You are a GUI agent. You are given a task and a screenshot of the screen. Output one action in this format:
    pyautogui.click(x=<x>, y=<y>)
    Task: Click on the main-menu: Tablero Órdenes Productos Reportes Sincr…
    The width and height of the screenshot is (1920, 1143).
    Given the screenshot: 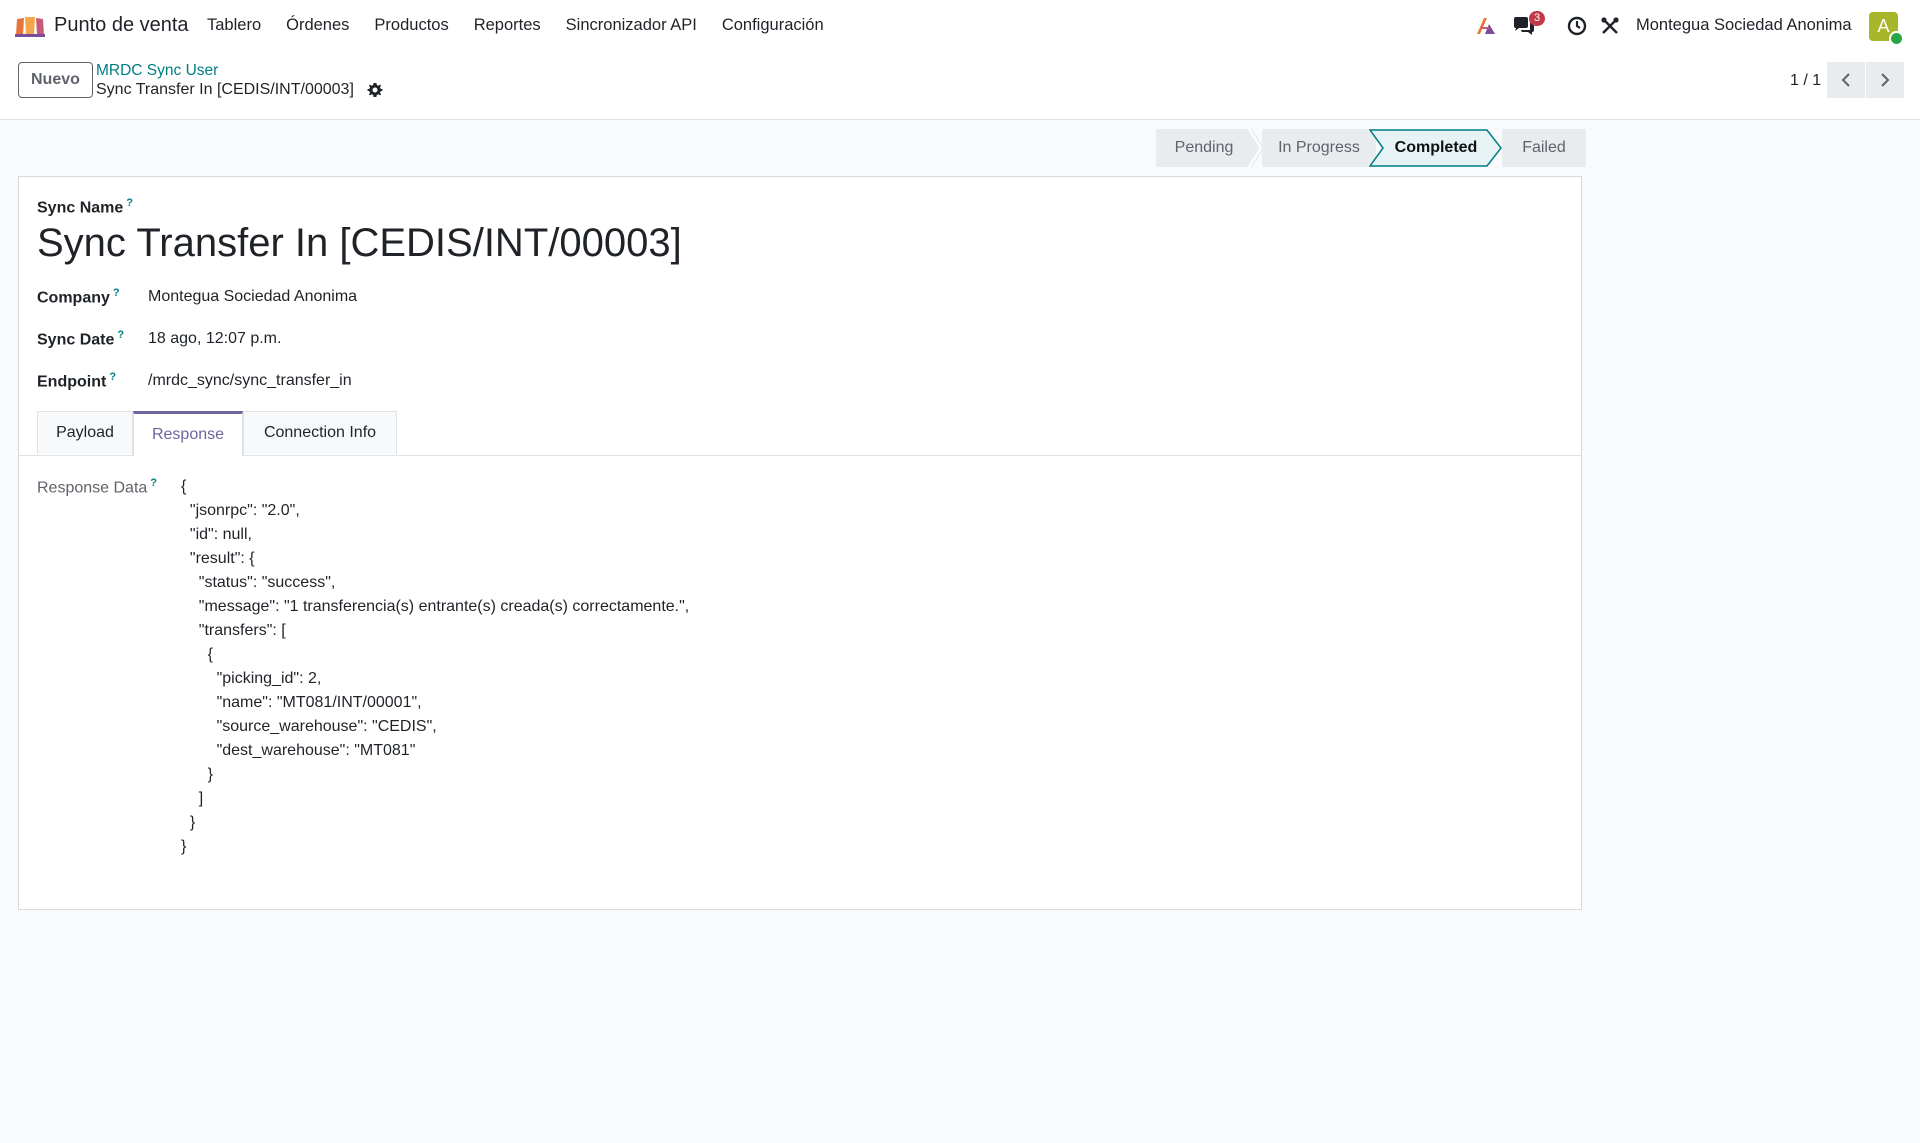 What is the action you would take?
    pyautogui.click(x=528, y=25)
    